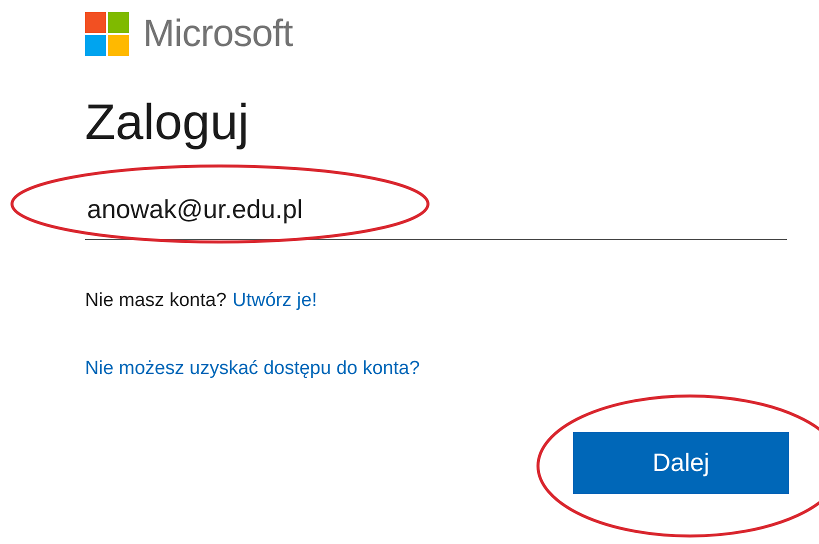 This screenshot has height=544, width=819. Describe the element at coordinates (156, 301) in the screenshot. I see `no-account-text: Nie masz konta?` at that location.